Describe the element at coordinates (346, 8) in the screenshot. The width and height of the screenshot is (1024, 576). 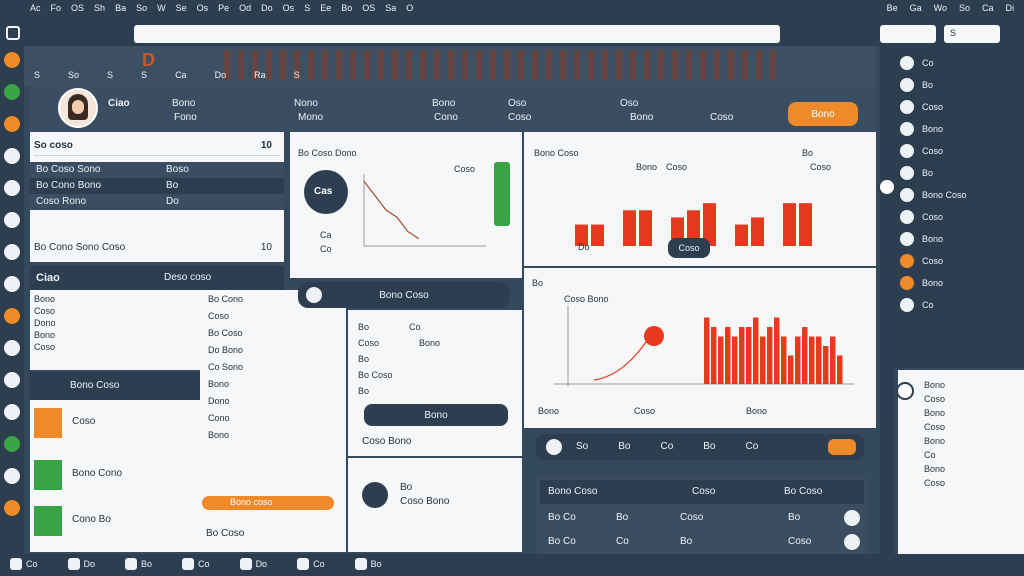
I see `menu-item: Bo` at that location.